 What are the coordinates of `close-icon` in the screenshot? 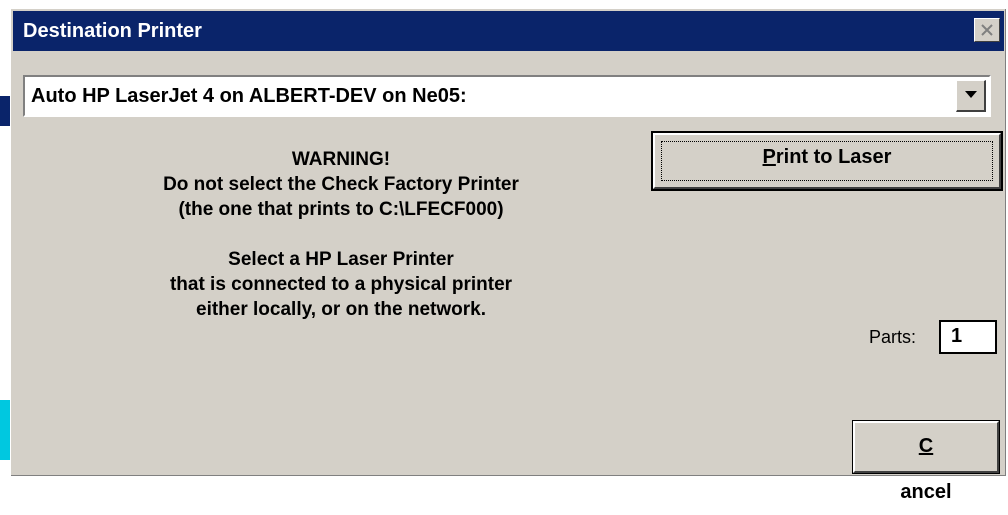 It's located at (987, 30).